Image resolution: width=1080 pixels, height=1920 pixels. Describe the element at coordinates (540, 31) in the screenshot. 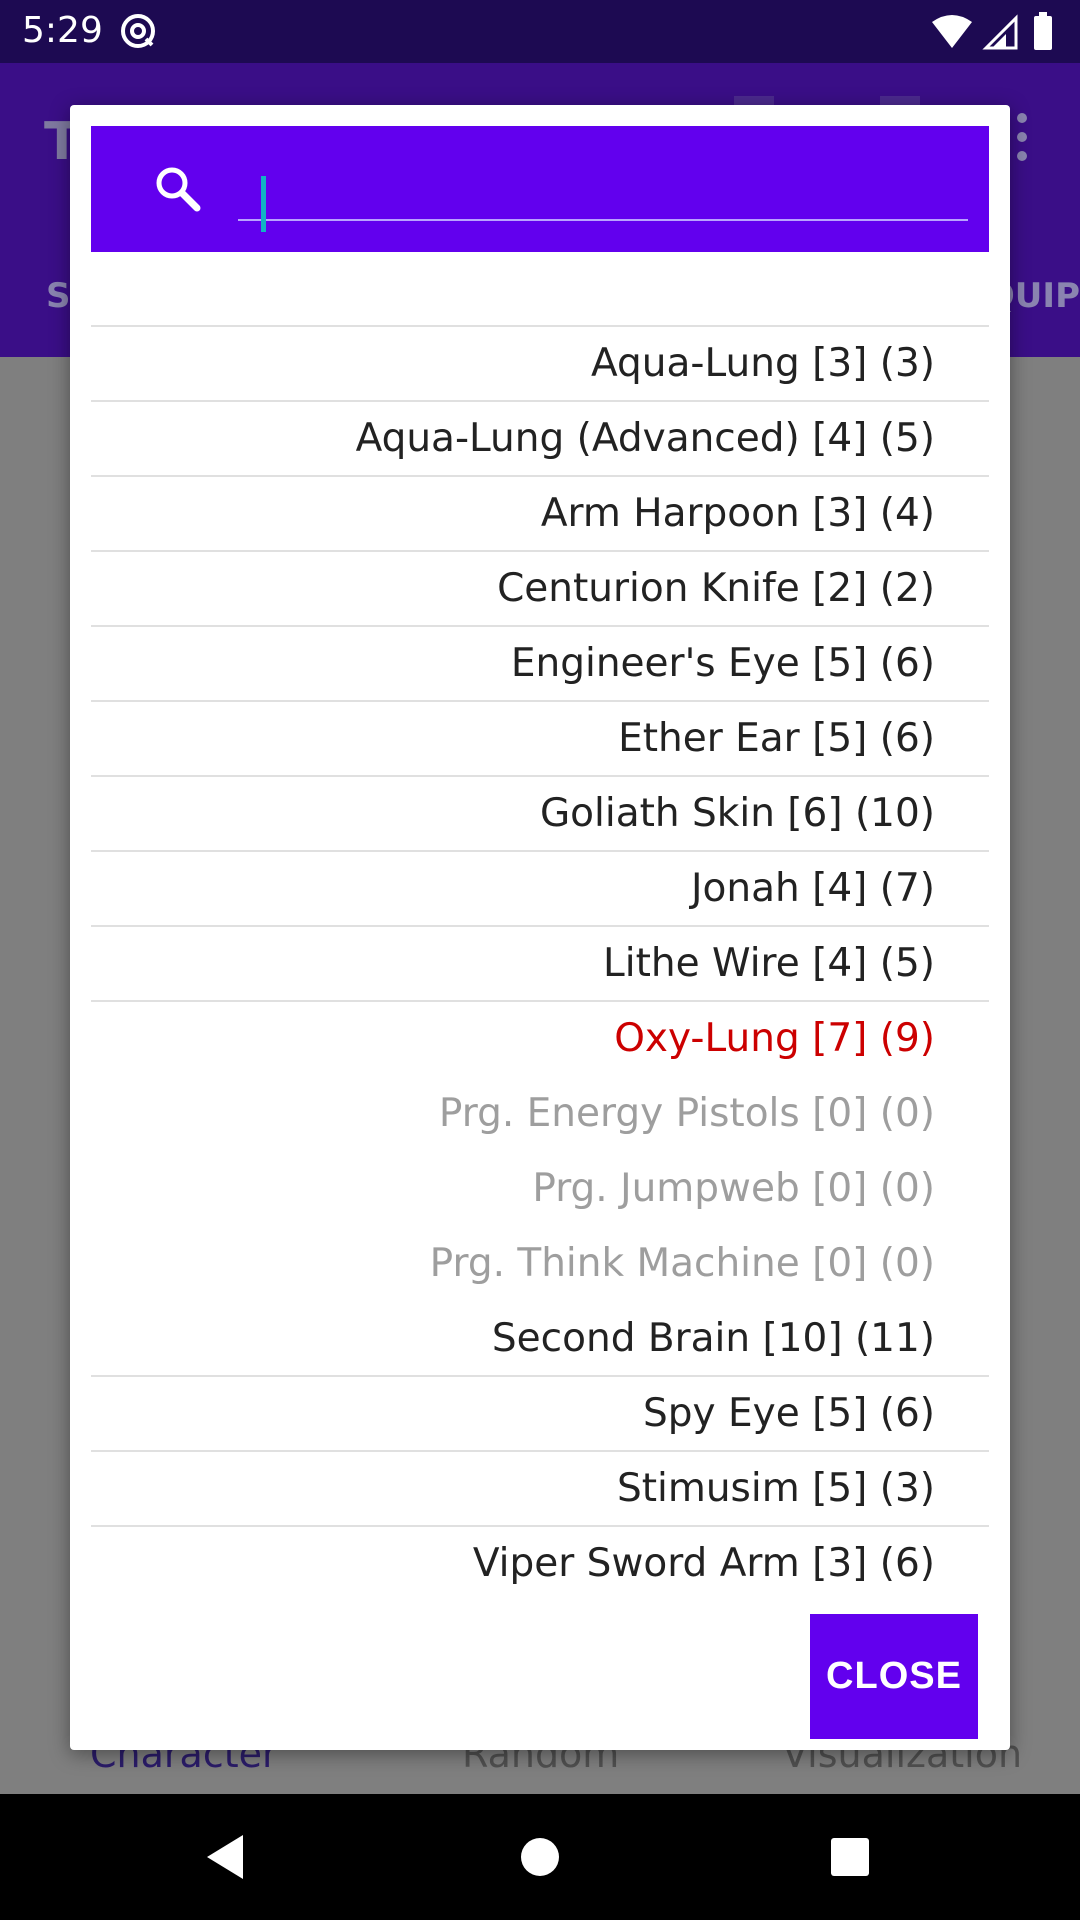

I see `status-bar: 5:29` at that location.